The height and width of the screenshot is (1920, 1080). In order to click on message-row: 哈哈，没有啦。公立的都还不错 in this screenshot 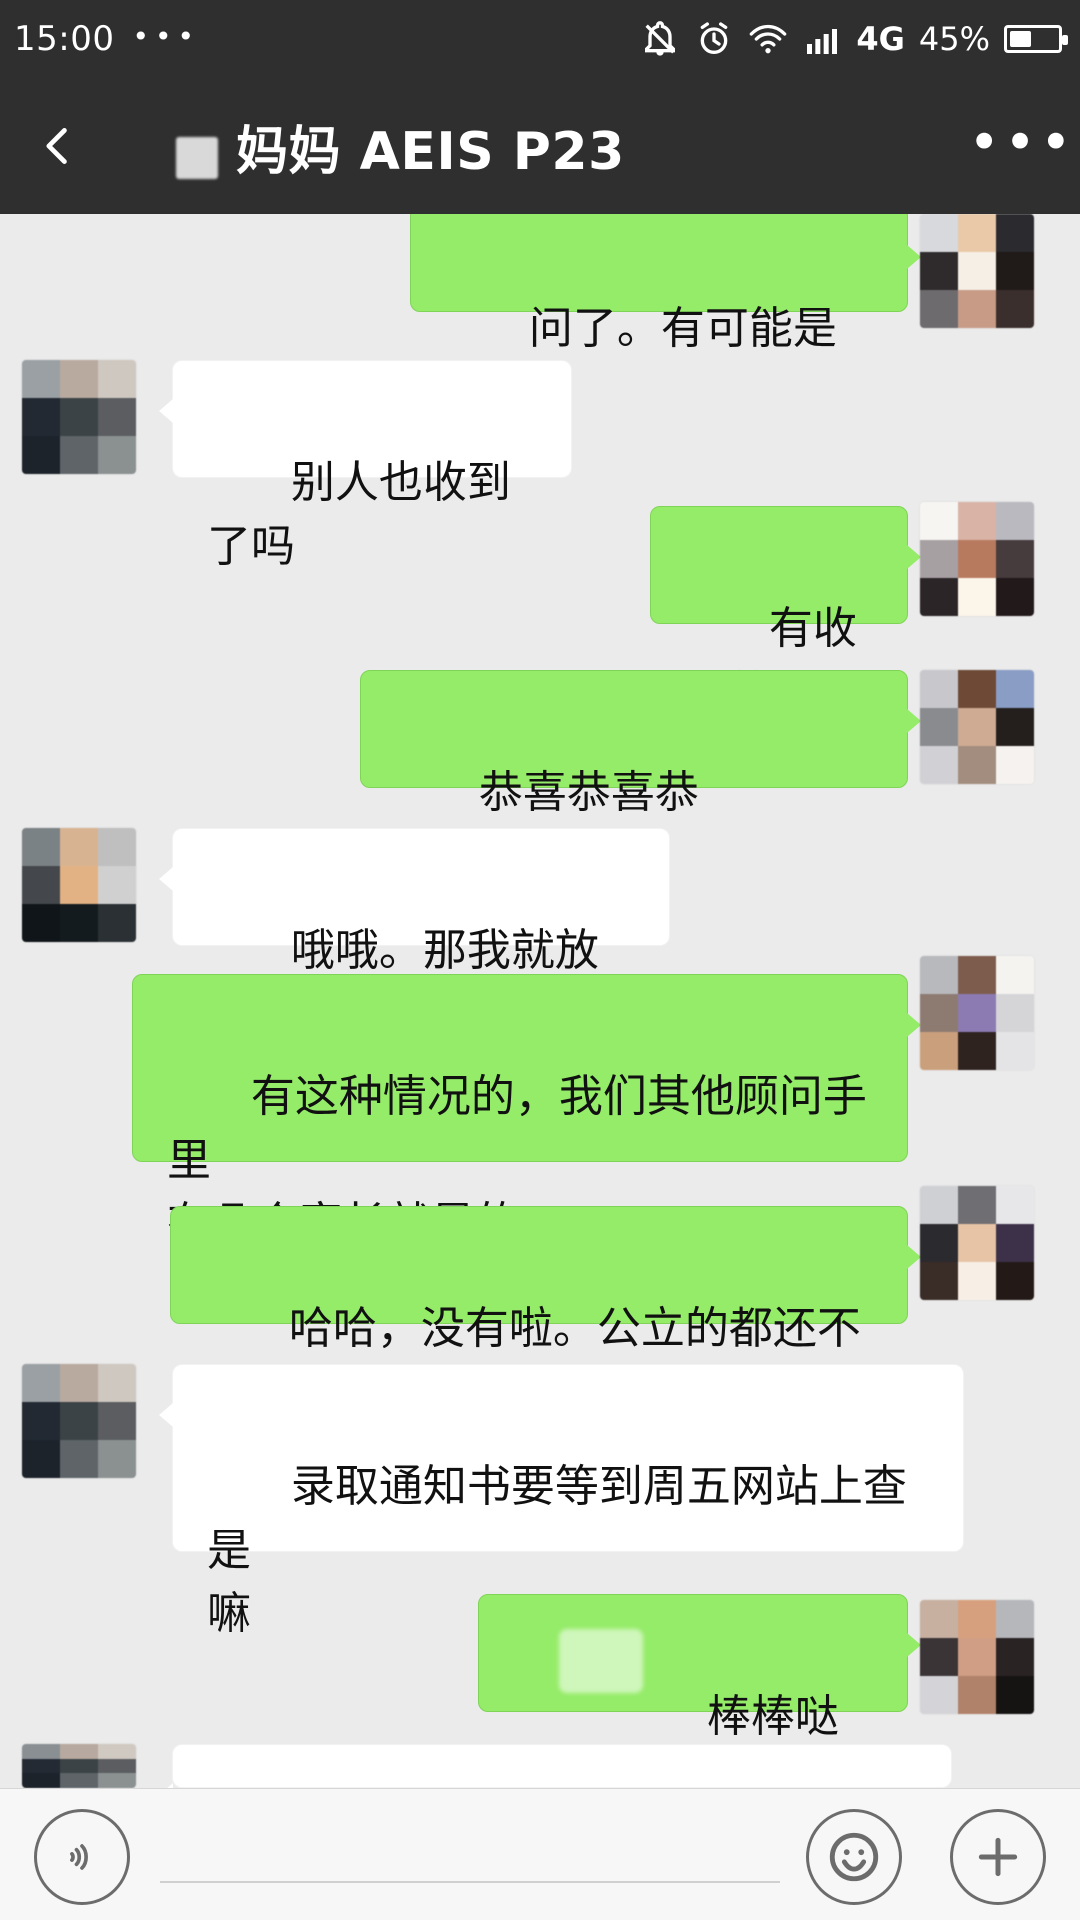, I will do `click(540, 1302)`.